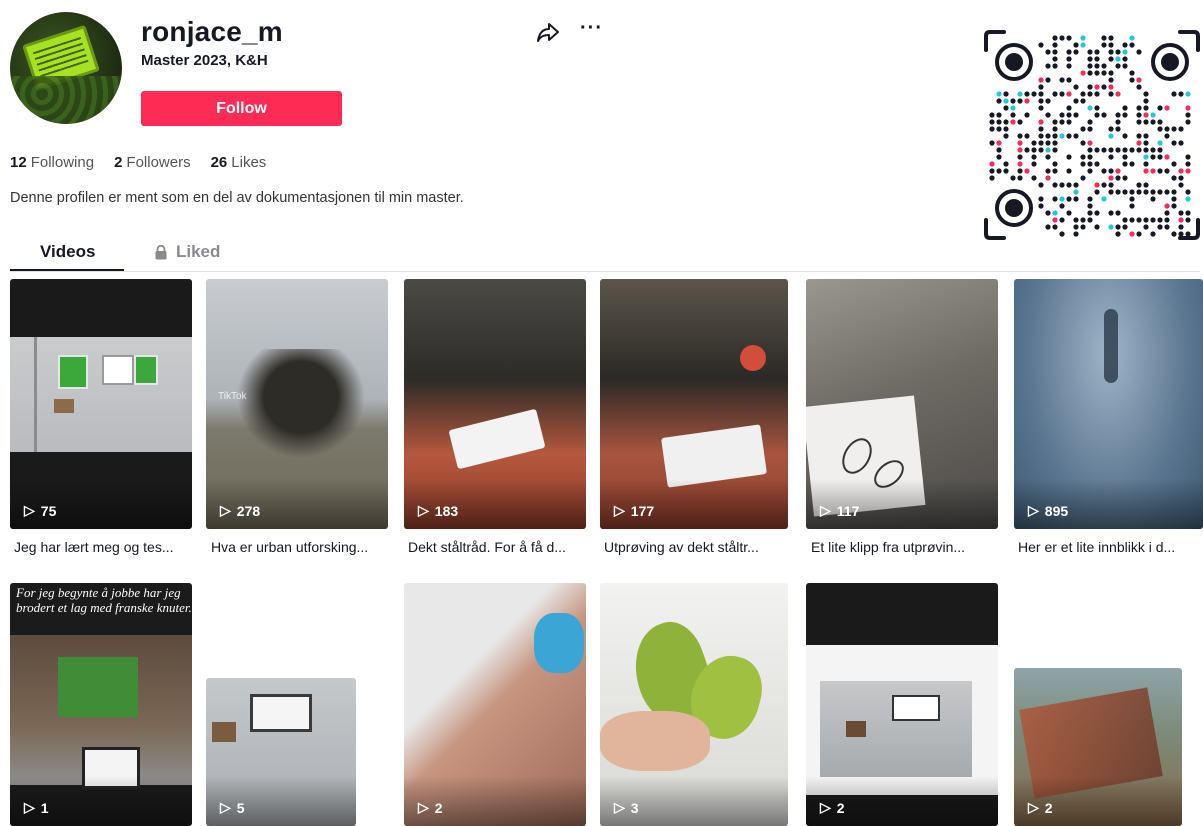 The width and height of the screenshot is (1203, 826). I want to click on active-tab-indicator, so click(67, 270).